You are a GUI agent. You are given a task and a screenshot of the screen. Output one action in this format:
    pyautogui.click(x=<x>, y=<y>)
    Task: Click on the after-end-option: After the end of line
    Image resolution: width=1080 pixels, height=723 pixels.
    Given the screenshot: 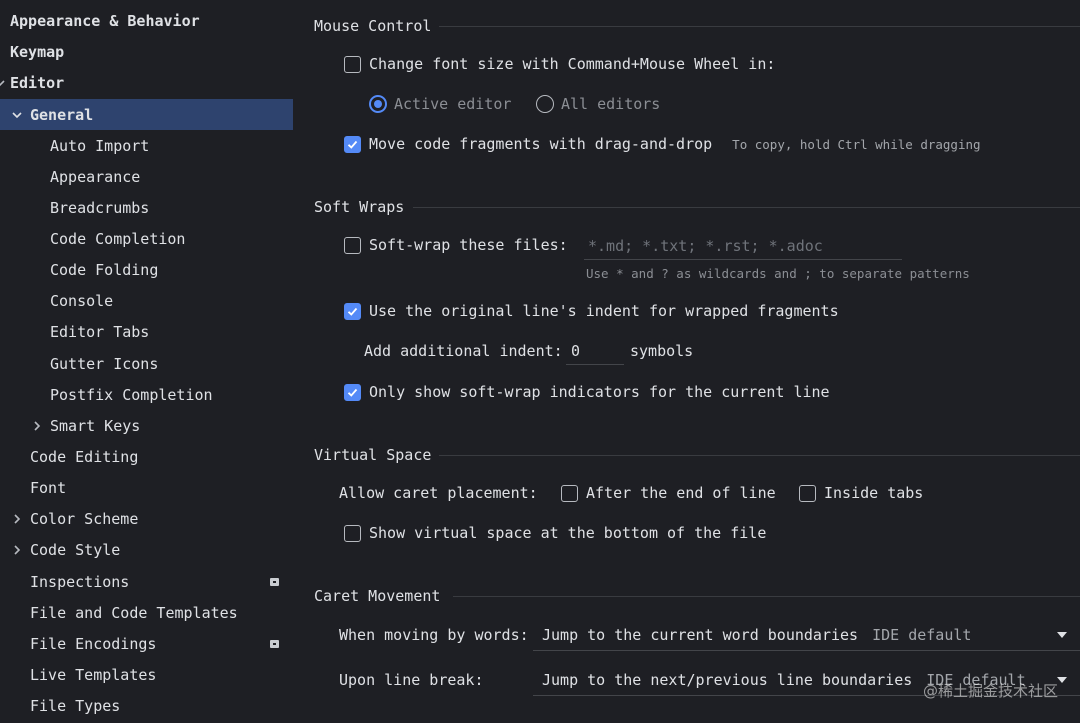 What is the action you would take?
    pyautogui.click(x=668, y=493)
    